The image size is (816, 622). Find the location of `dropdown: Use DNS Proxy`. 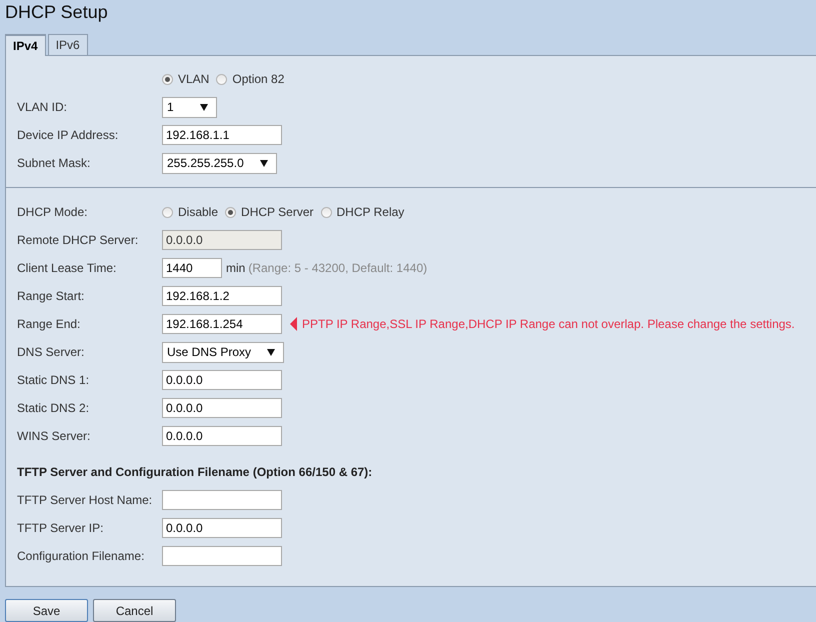

dropdown: Use DNS Proxy is located at coordinates (223, 352).